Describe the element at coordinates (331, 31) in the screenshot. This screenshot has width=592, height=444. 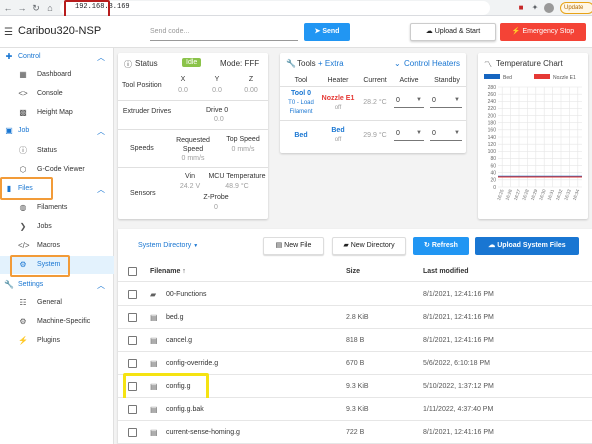
I see `send-label: Send` at that location.